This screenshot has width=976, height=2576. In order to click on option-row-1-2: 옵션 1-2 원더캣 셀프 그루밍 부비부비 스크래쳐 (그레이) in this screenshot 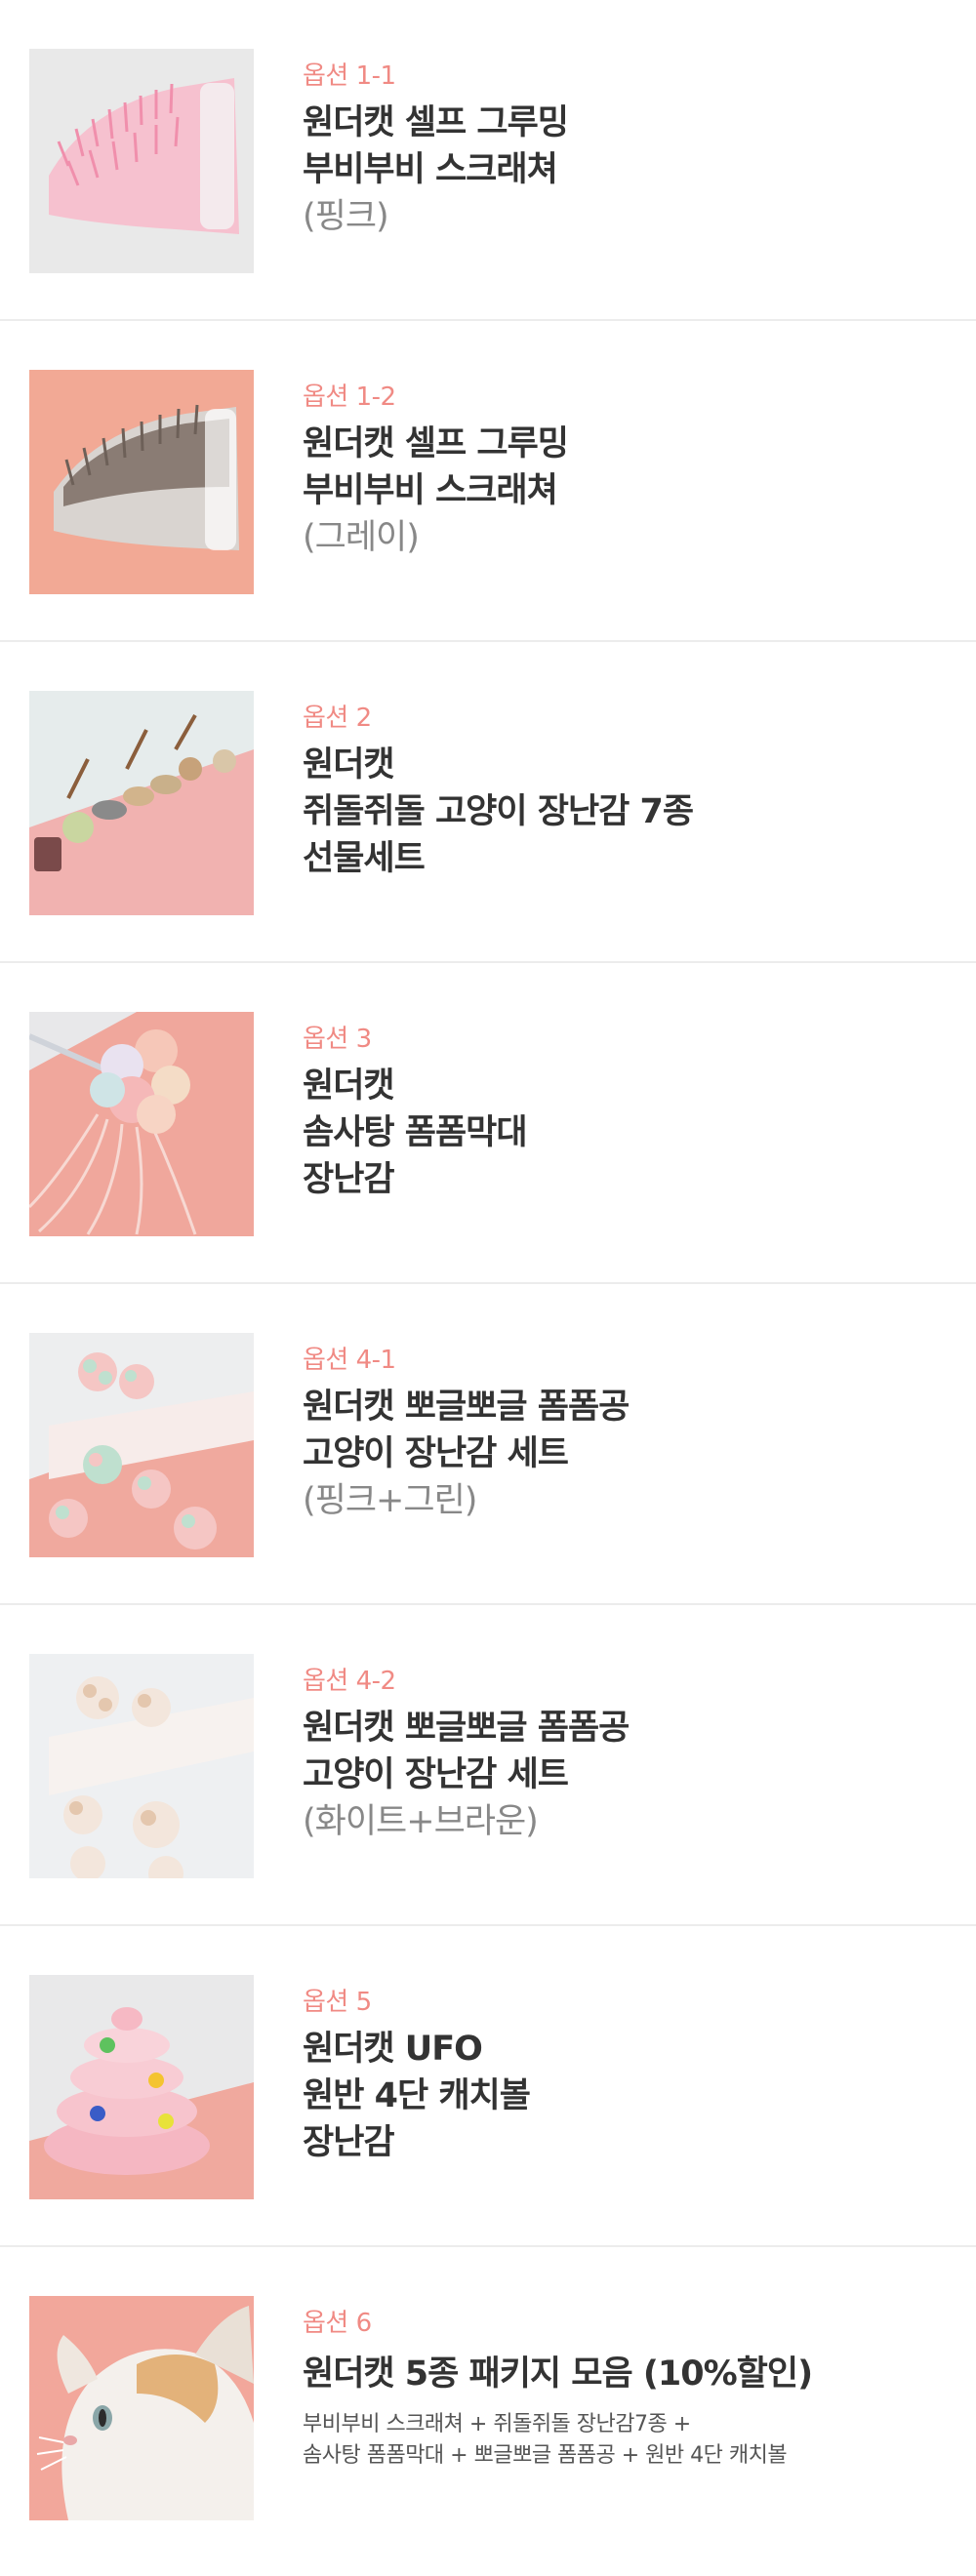, I will do `click(488, 481)`.